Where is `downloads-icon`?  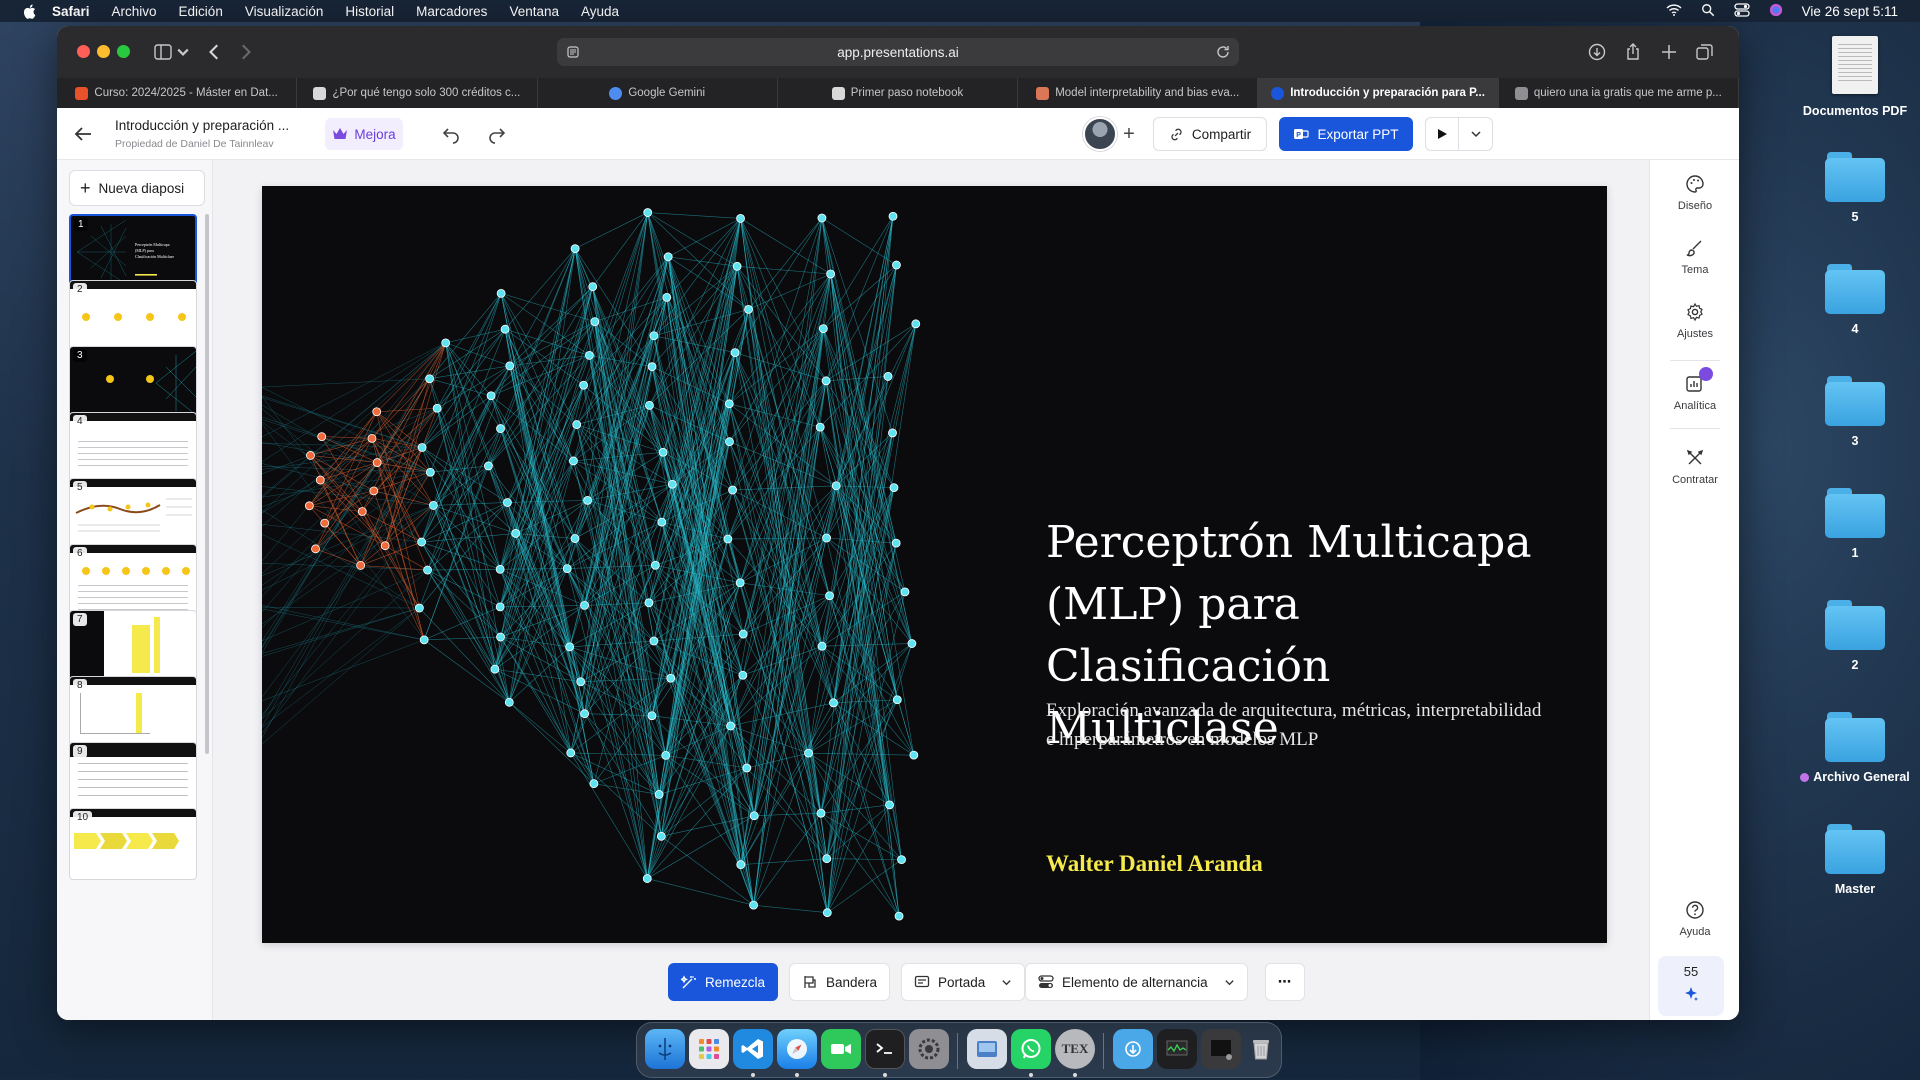 downloads-icon is located at coordinates (1597, 52).